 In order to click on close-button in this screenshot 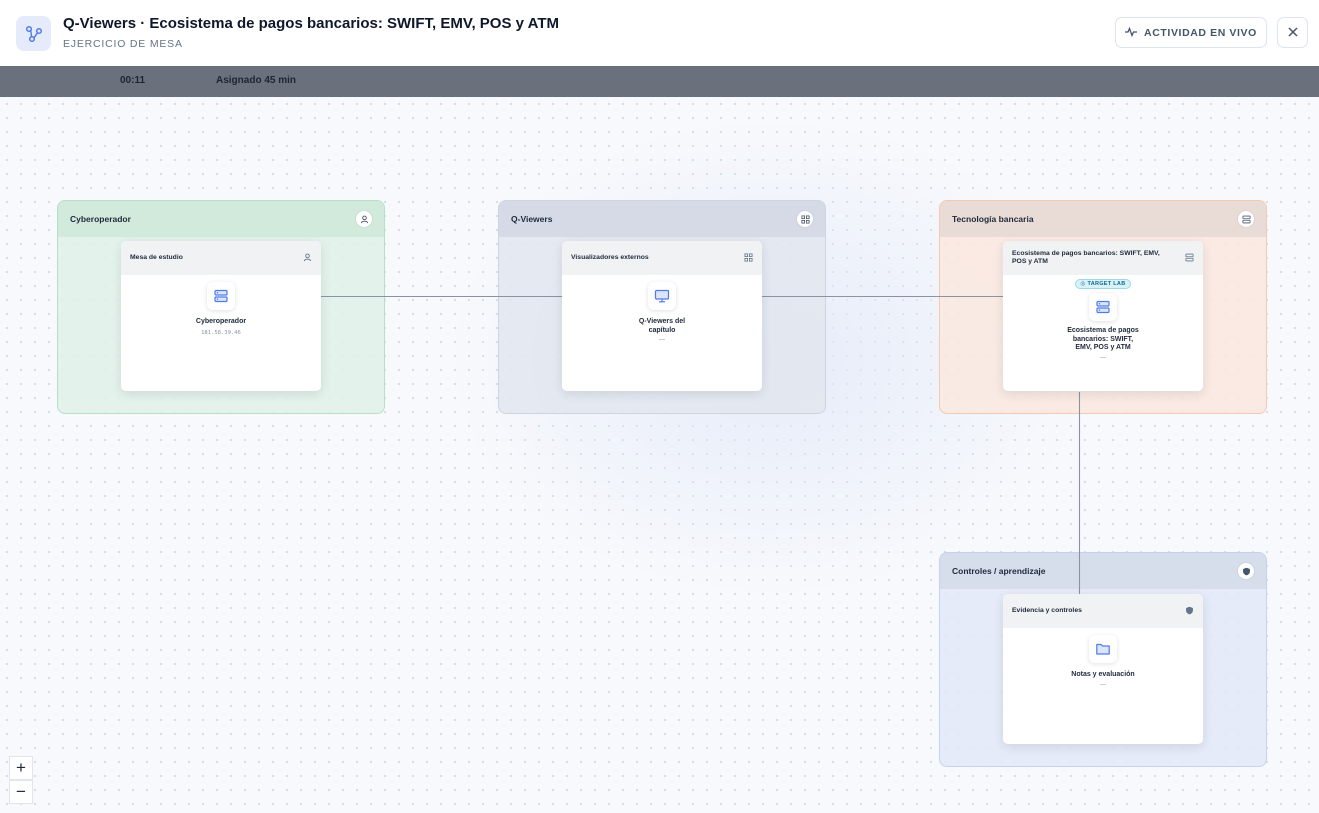, I will do `click(1292, 32)`.